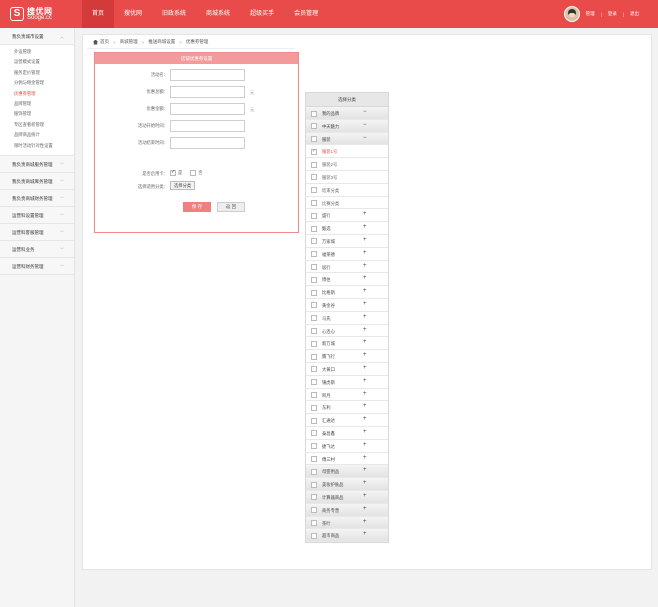 This screenshot has width=658, height=607. What do you see at coordinates (347, 459) in the screenshot?
I see `category-item: 傅三村 +` at bounding box center [347, 459].